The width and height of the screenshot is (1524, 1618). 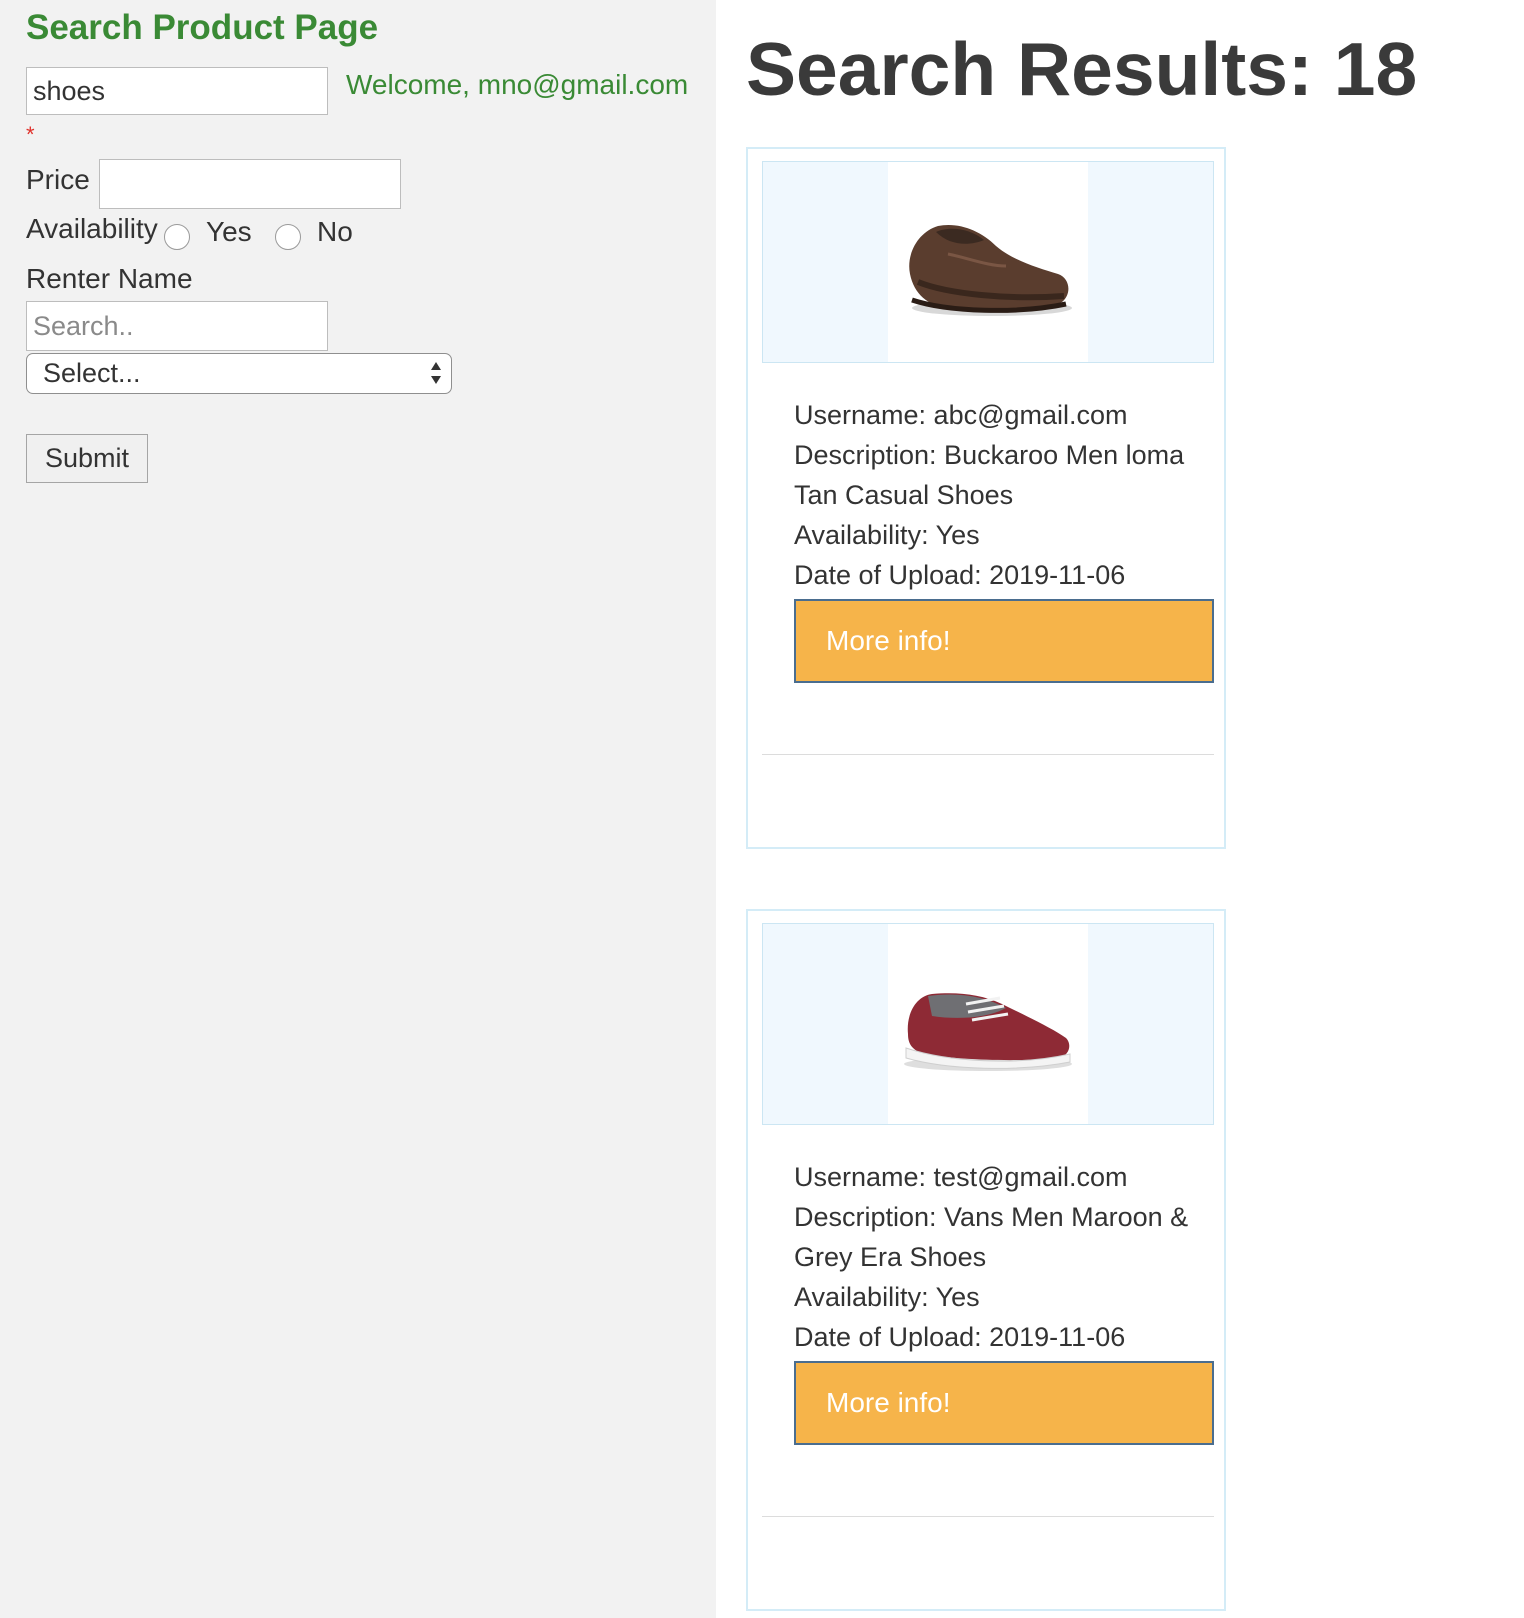 I want to click on availability-yes-radio, so click(x=177, y=237).